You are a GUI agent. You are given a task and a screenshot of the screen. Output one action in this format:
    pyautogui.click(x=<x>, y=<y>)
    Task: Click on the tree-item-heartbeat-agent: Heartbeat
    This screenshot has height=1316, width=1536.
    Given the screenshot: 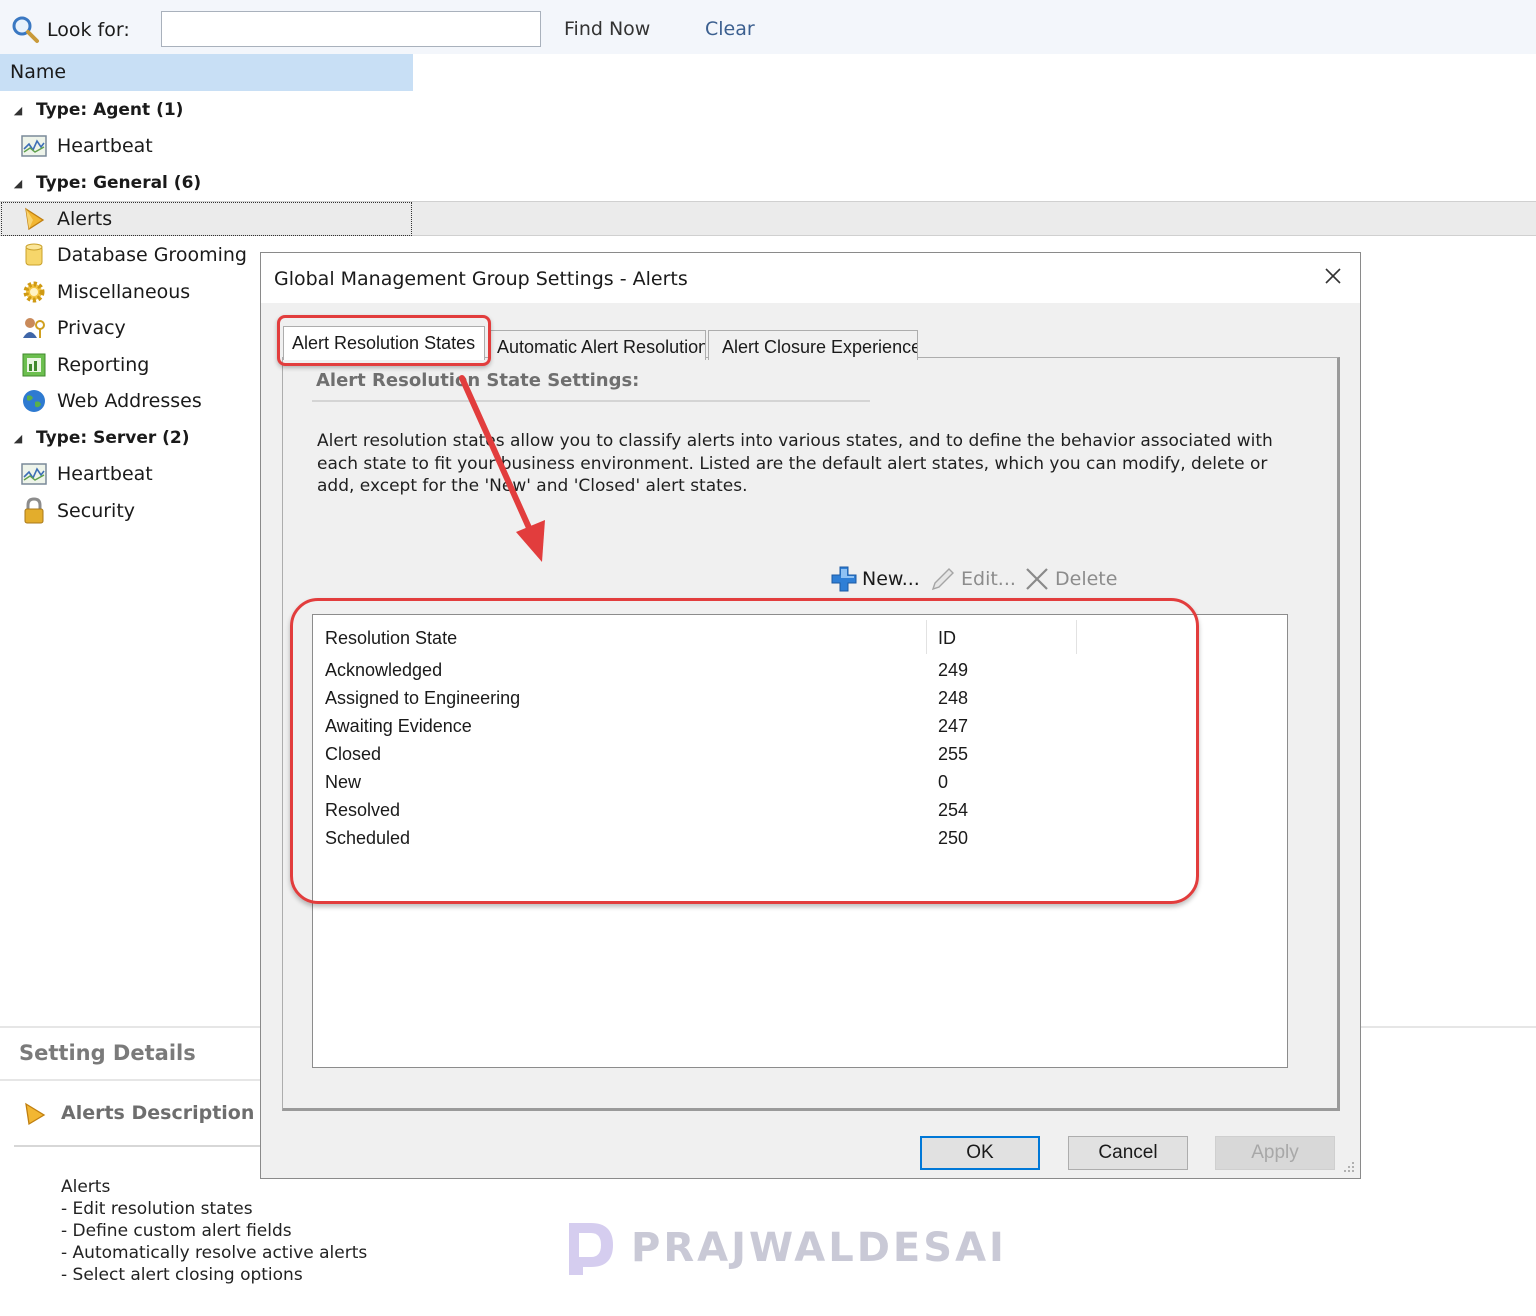 What is the action you would take?
    pyautogui.click(x=86, y=146)
    